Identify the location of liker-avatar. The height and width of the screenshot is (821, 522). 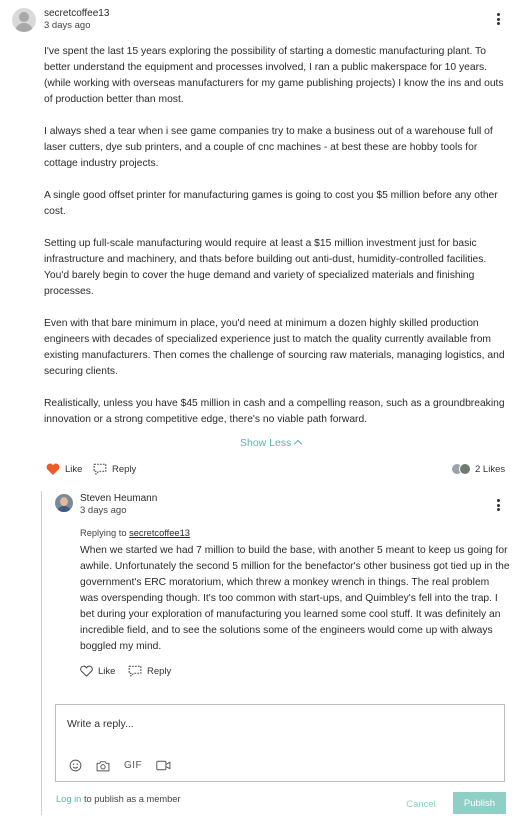
(465, 469).